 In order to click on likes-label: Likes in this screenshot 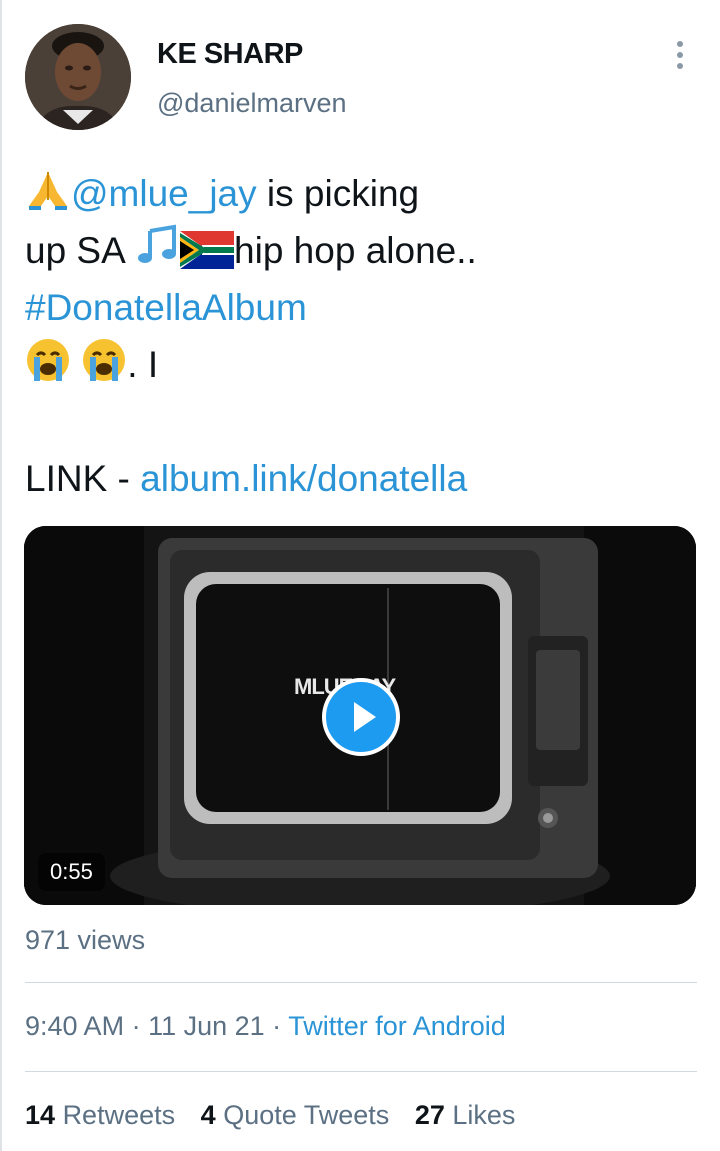, I will do `click(484, 1115)`.